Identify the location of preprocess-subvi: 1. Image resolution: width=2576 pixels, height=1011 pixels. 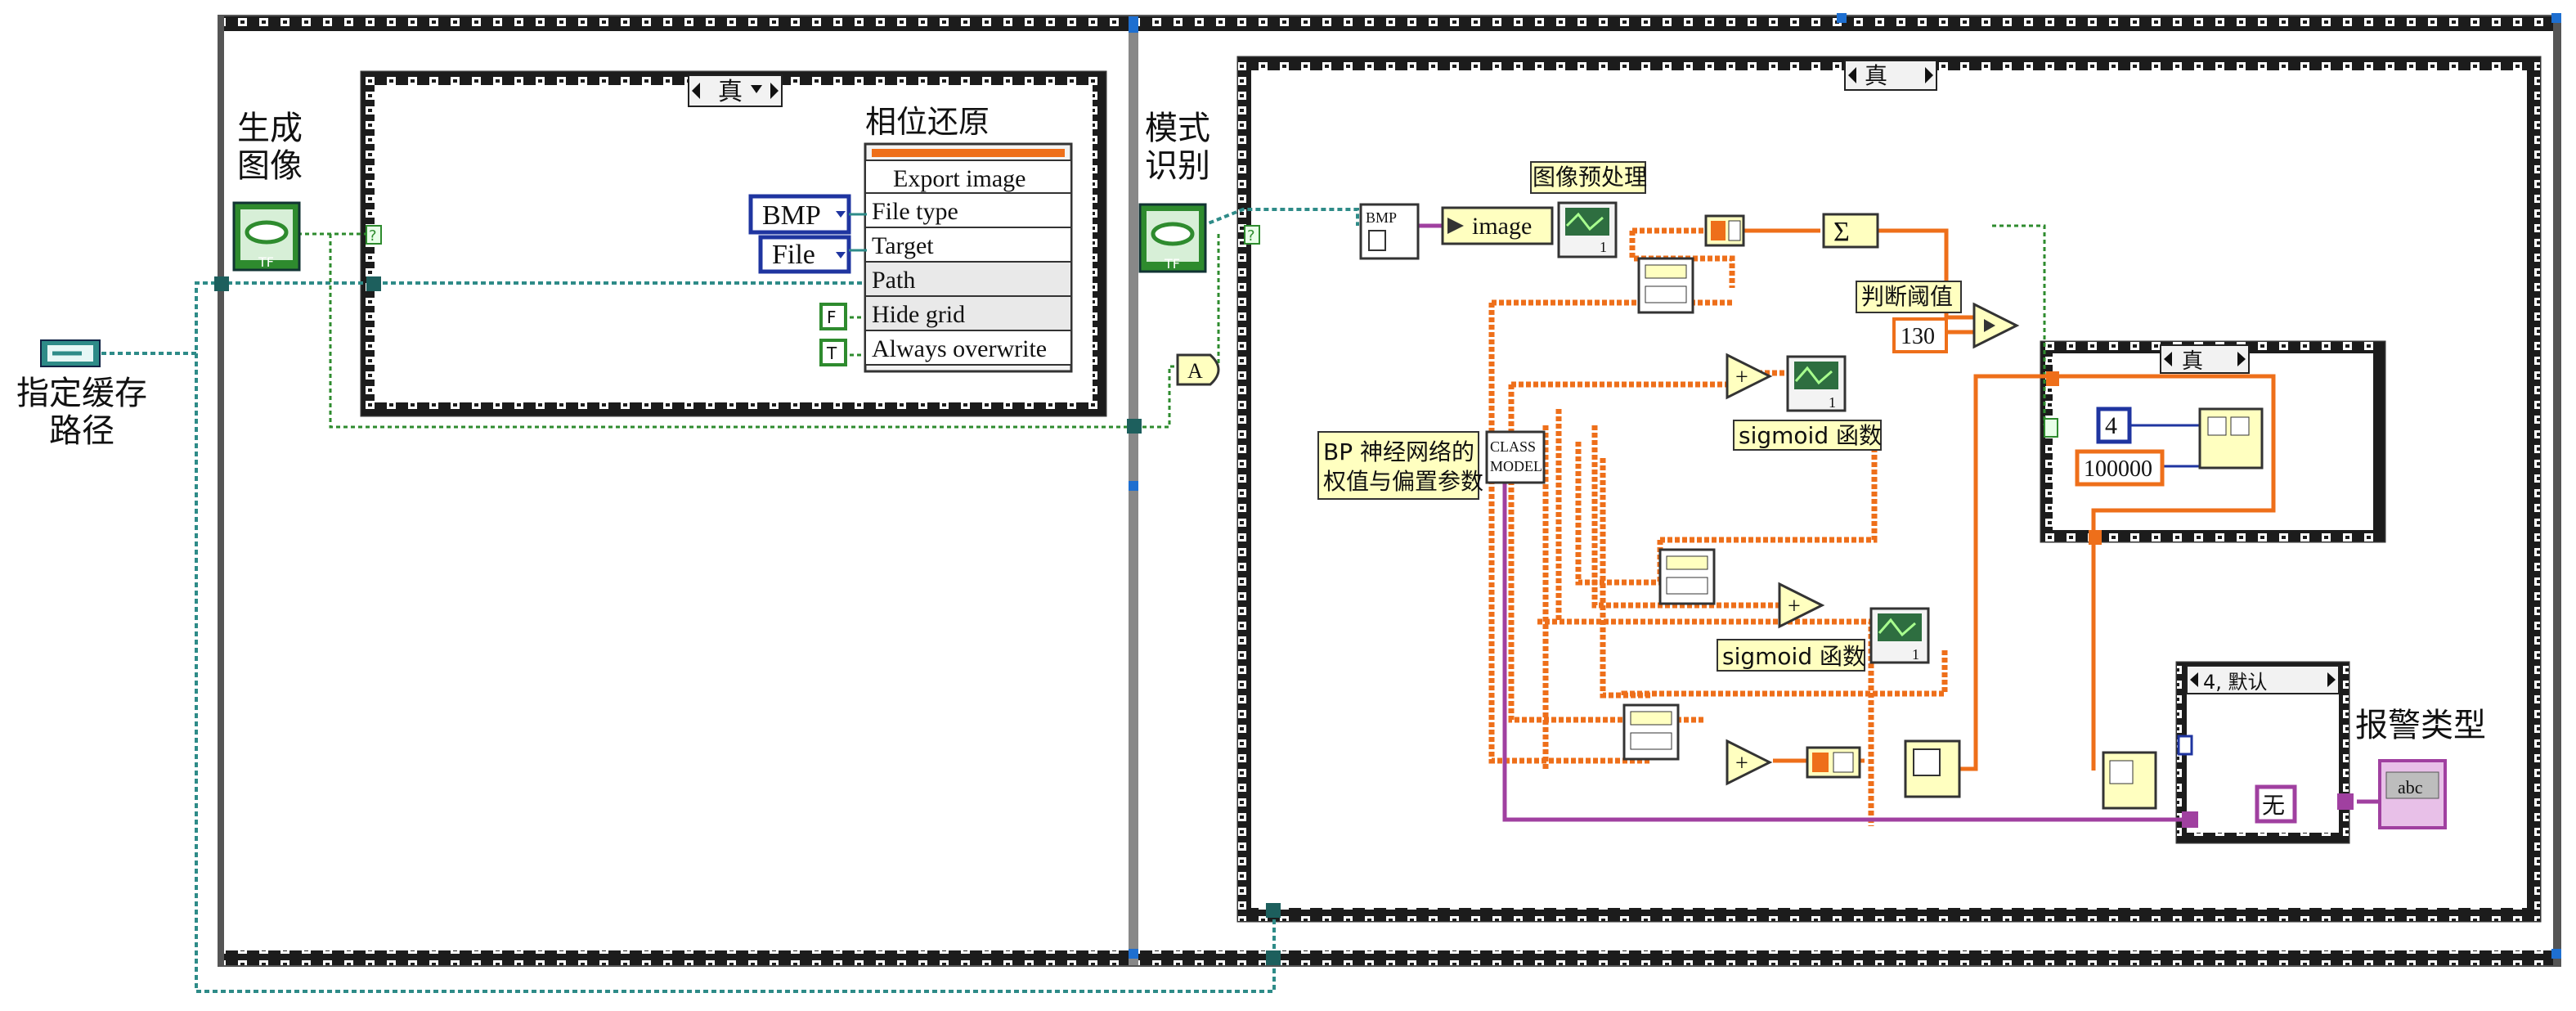
(1587, 229).